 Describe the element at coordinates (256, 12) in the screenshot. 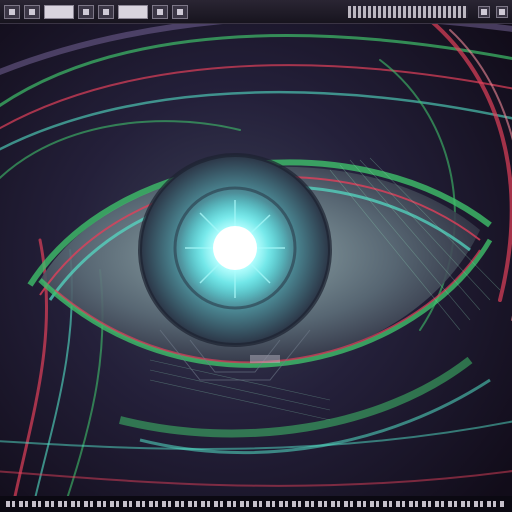

I see `top-toolbar` at that location.